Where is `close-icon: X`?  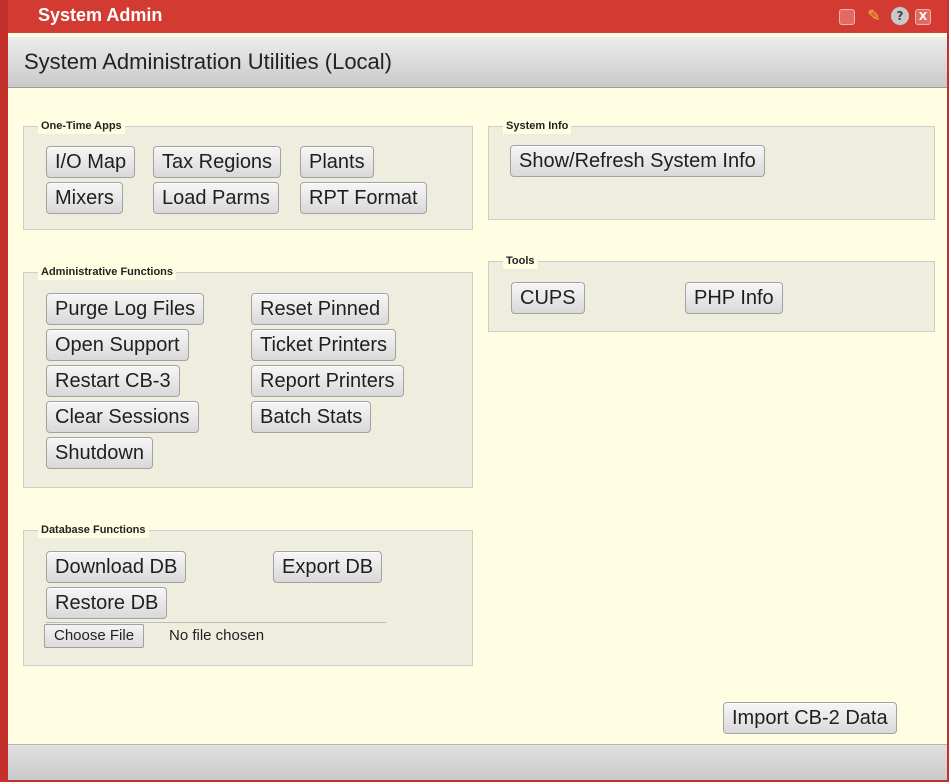 close-icon: X is located at coordinates (923, 17).